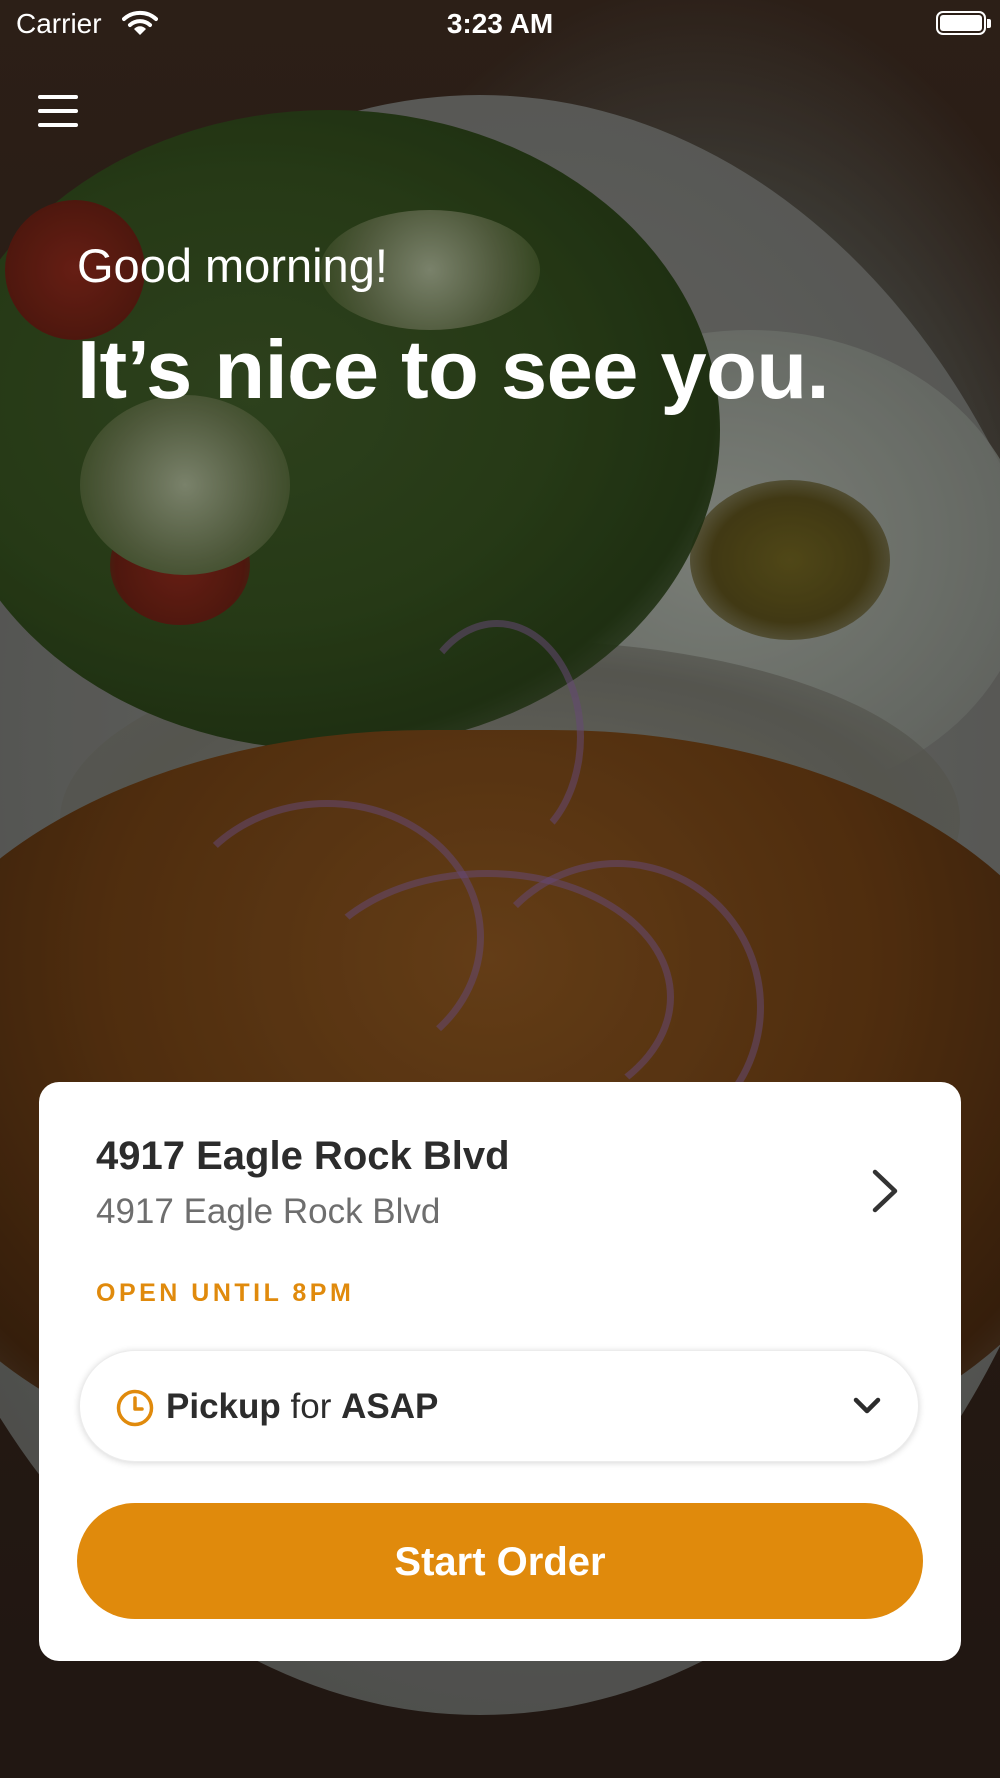 This screenshot has height=1778, width=1000. What do you see at coordinates (58, 111) in the screenshot?
I see `hamburger-menu-icon` at bounding box center [58, 111].